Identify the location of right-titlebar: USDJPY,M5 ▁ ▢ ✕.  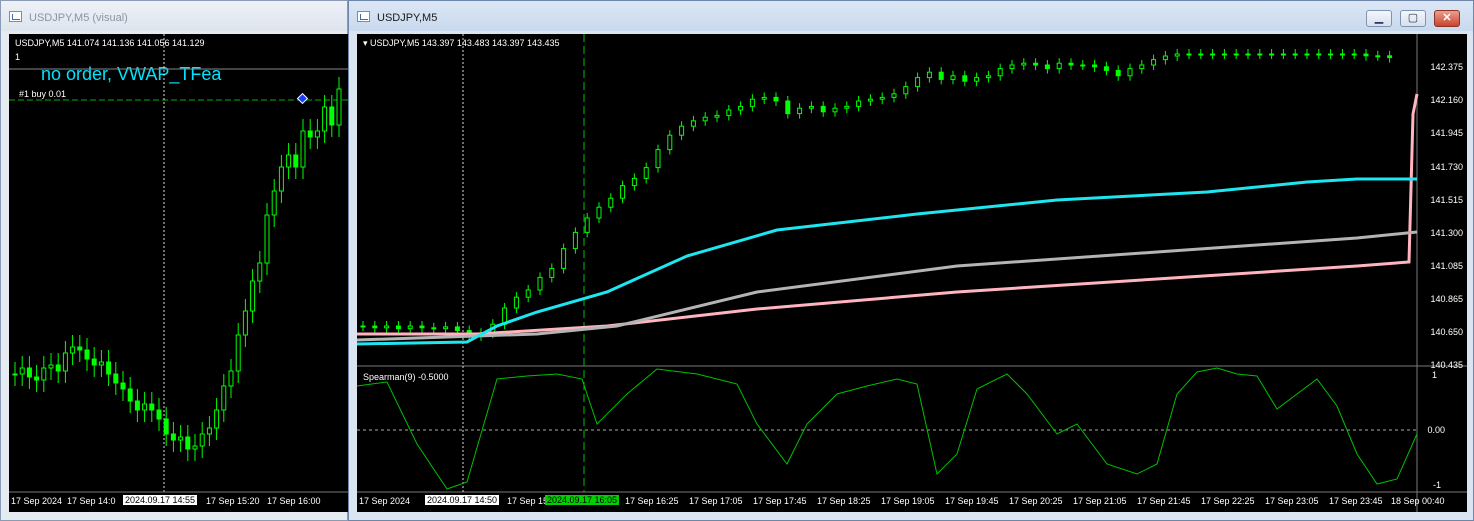
(911, 16).